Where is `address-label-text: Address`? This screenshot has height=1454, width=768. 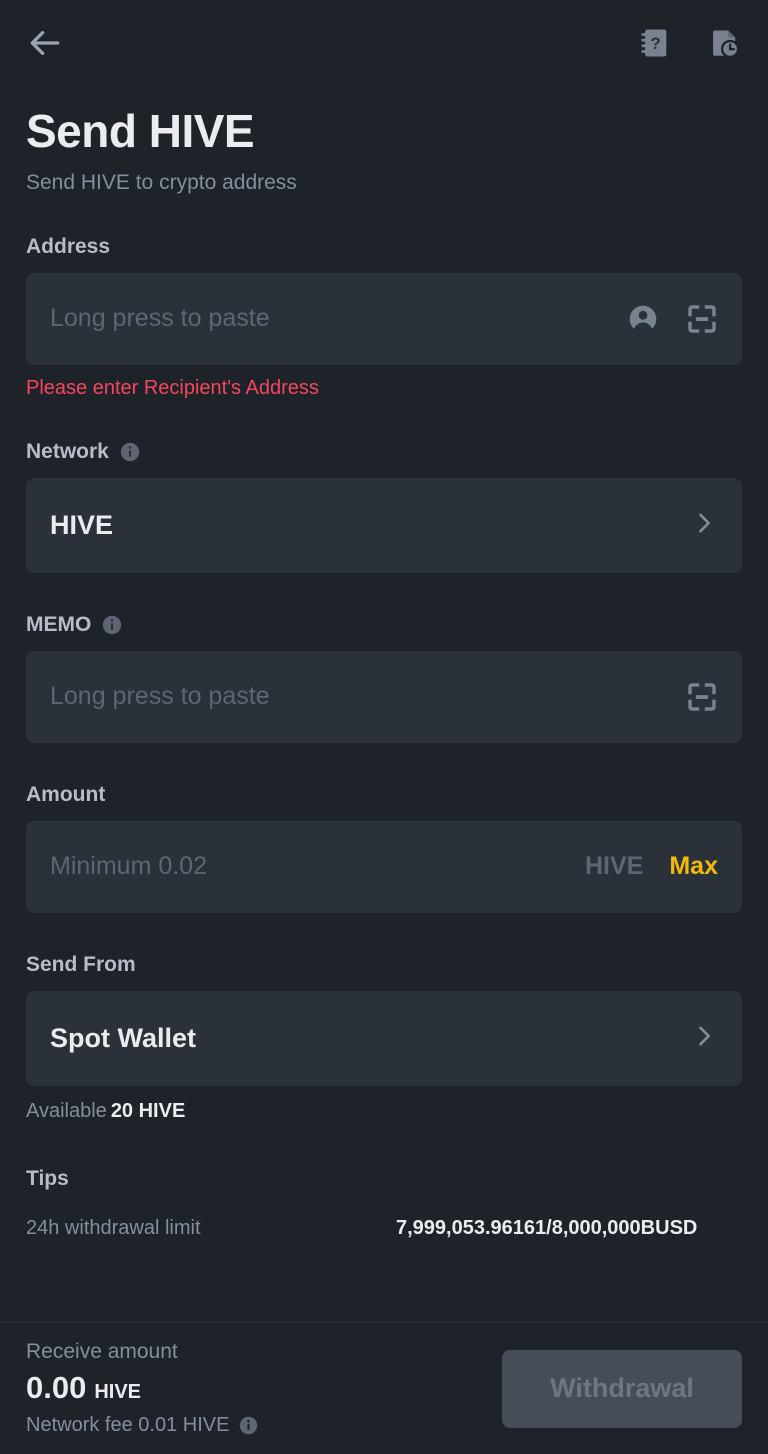 address-label-text: Address is located at coordinates (68, 246).